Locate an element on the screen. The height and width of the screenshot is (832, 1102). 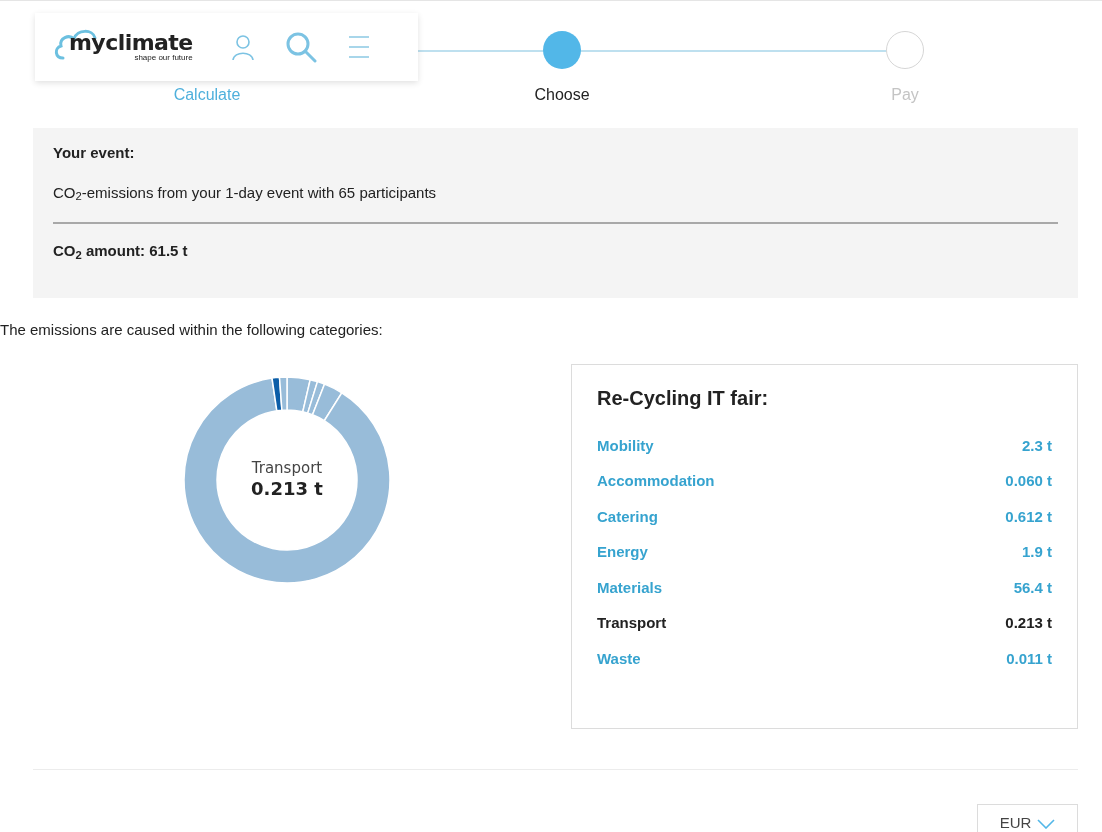
donut-center-label: Transport is located at coordinates (287, 468).